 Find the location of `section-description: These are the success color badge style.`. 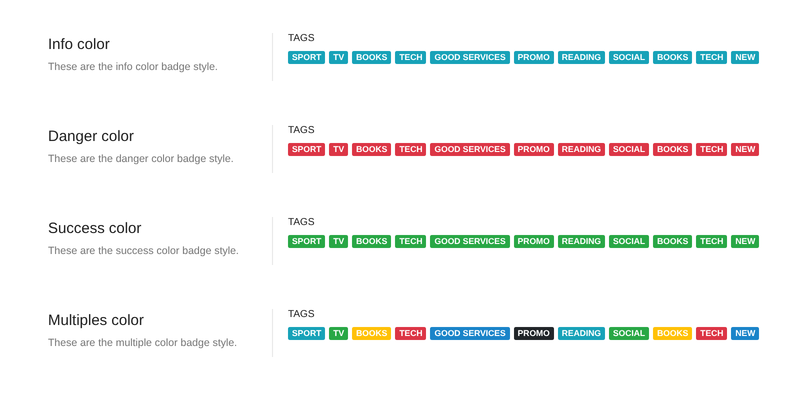

section-description: These are the success color badge style. is located at coordinates (144, 251).